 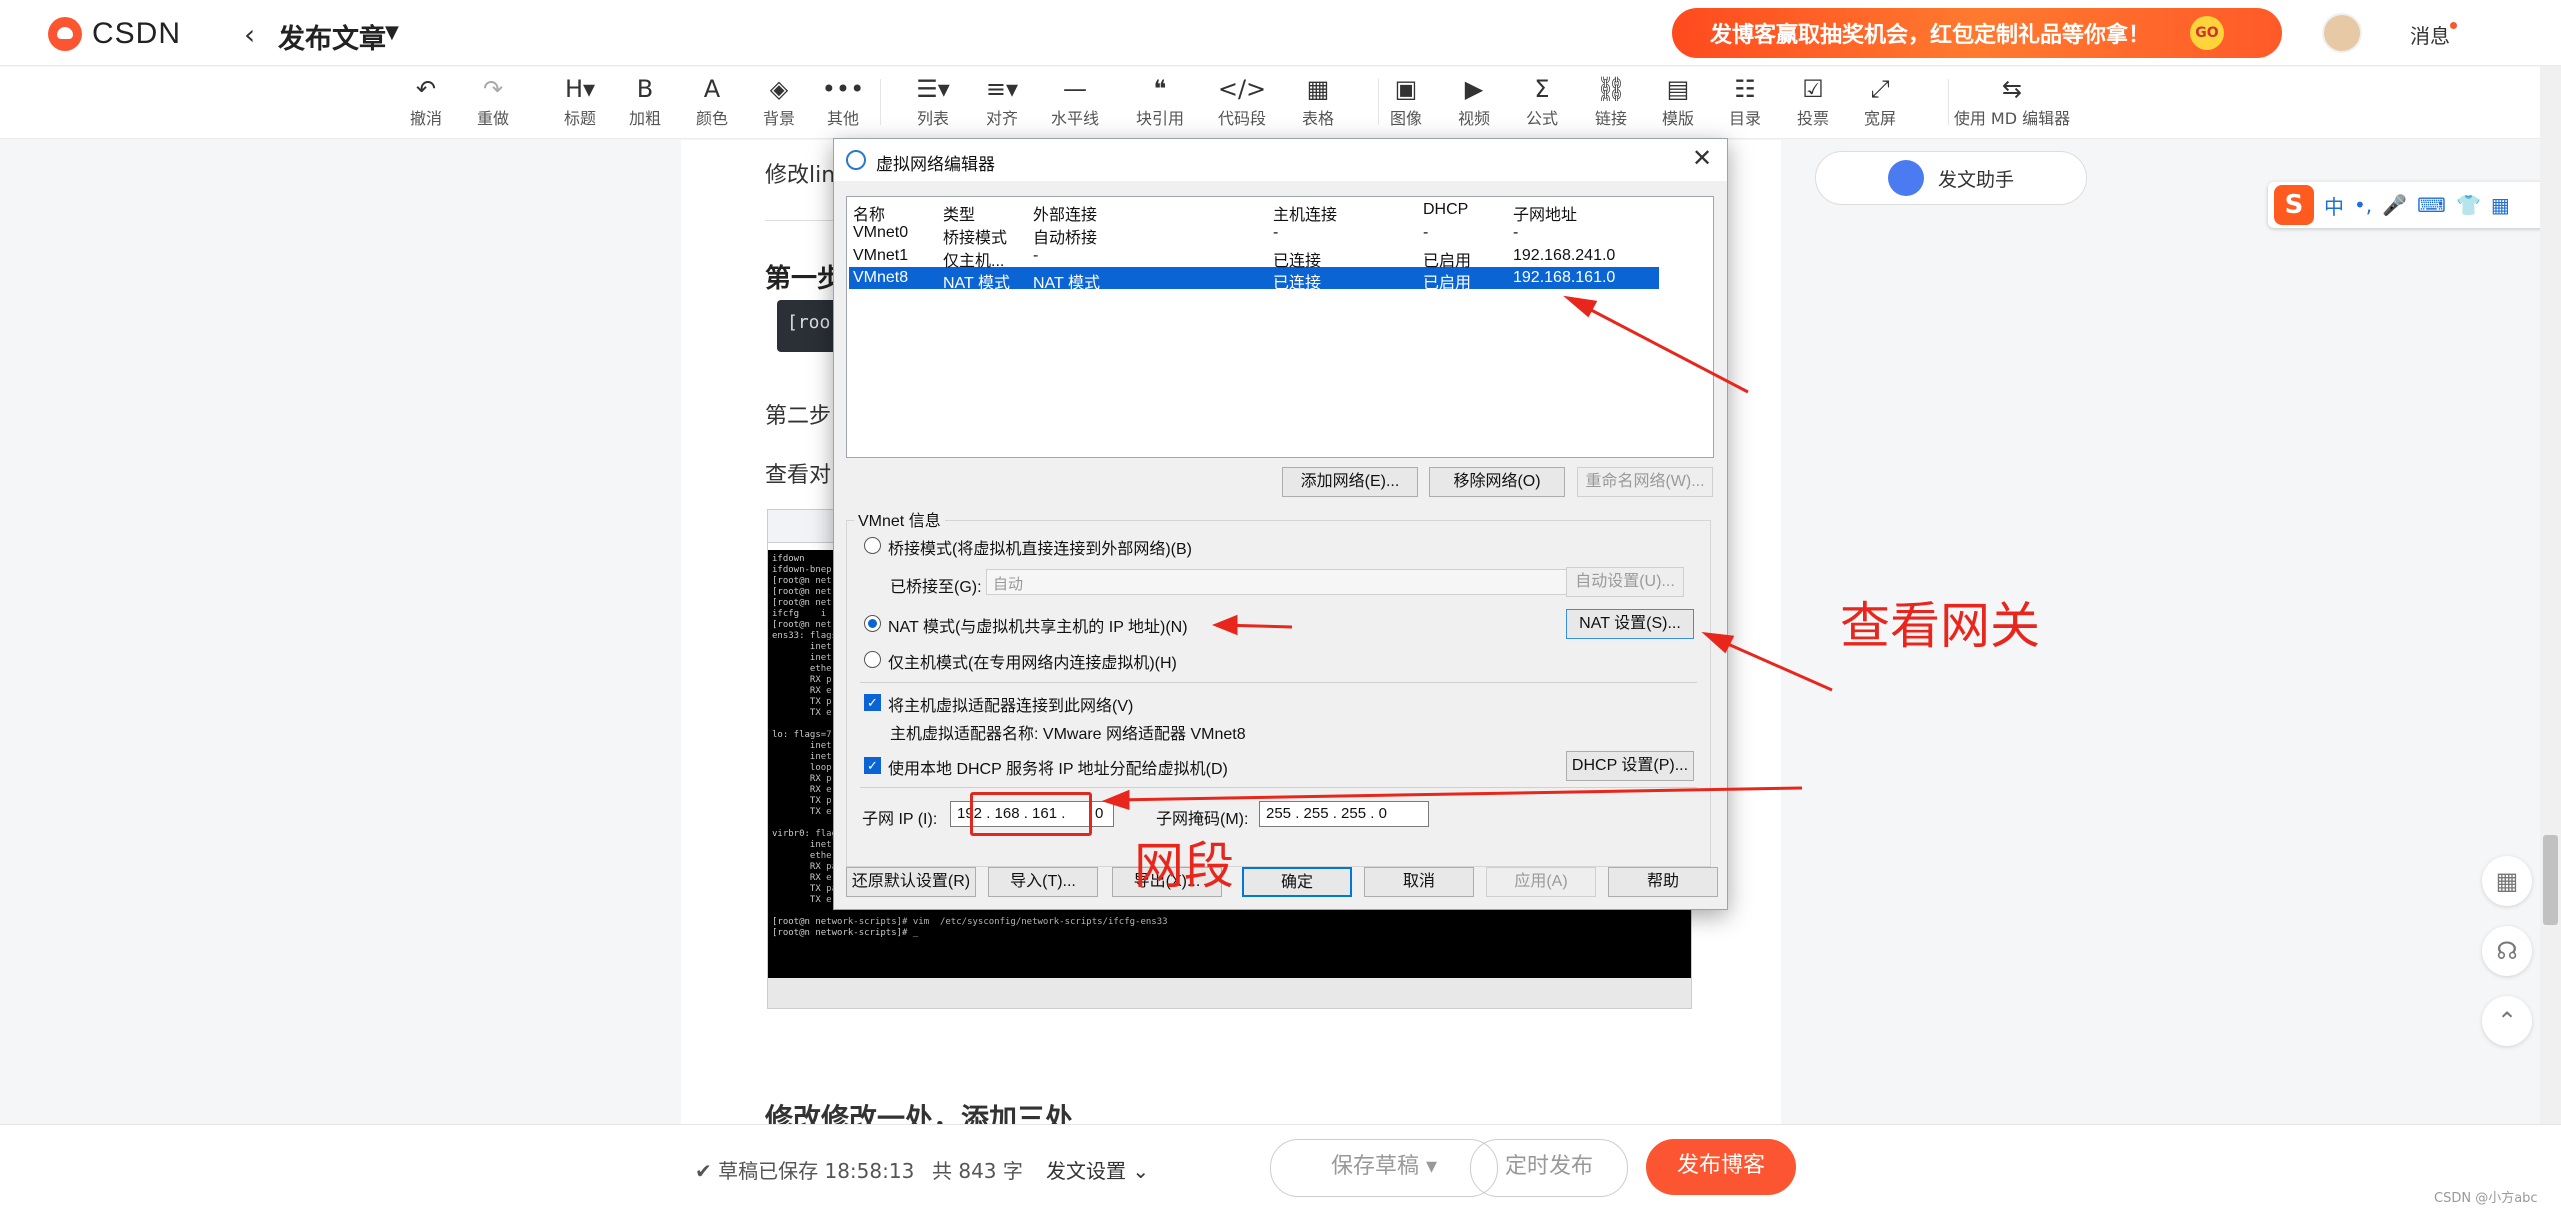 I want to click on publish-button: 发布博客, so click(x=1721, y=1167).